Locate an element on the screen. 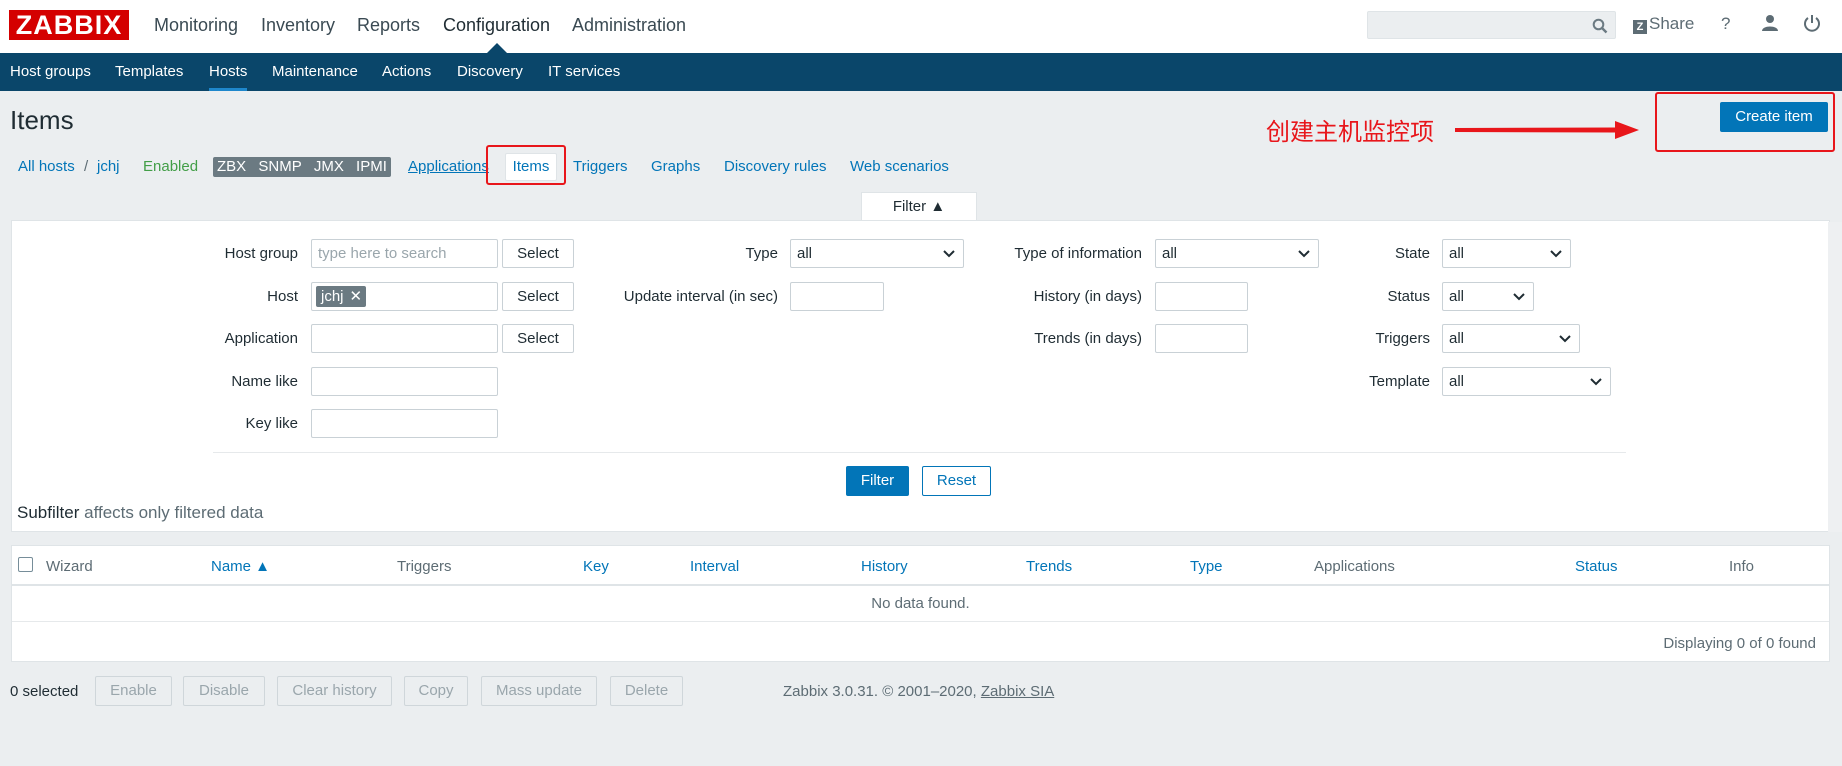  host-label: Host is located at coordinates (282, 296).